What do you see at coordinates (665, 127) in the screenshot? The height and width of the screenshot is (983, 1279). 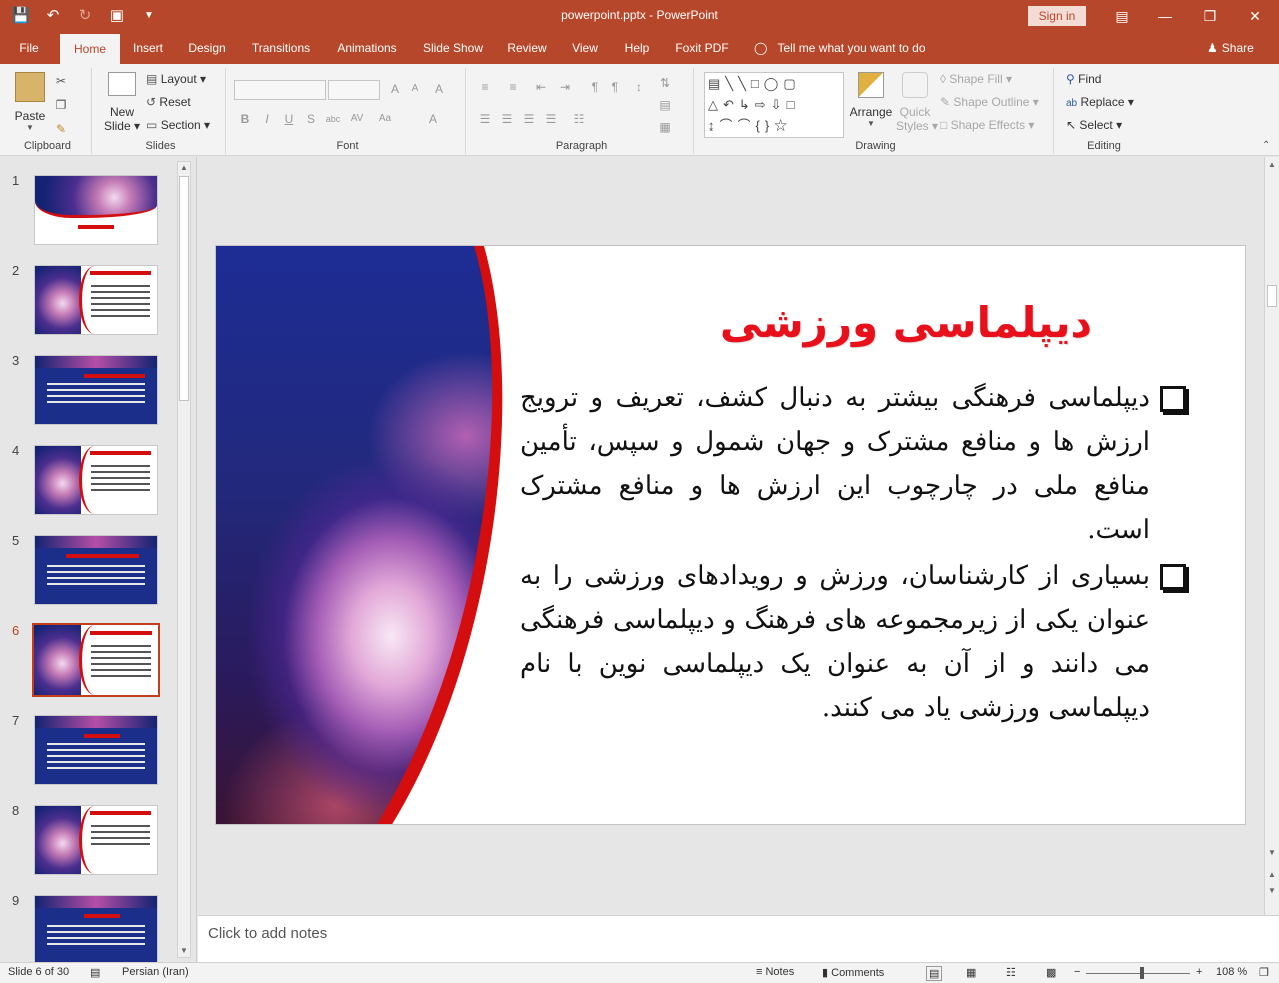 I see `smartart-icon: ▦` at bounding box center [665, 127].